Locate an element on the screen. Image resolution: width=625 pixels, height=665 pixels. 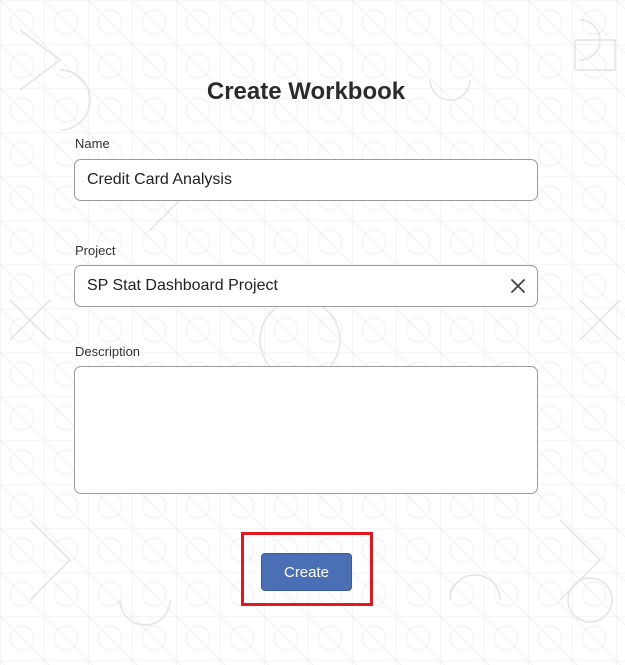
name-input is located at coordinates (306, 180).